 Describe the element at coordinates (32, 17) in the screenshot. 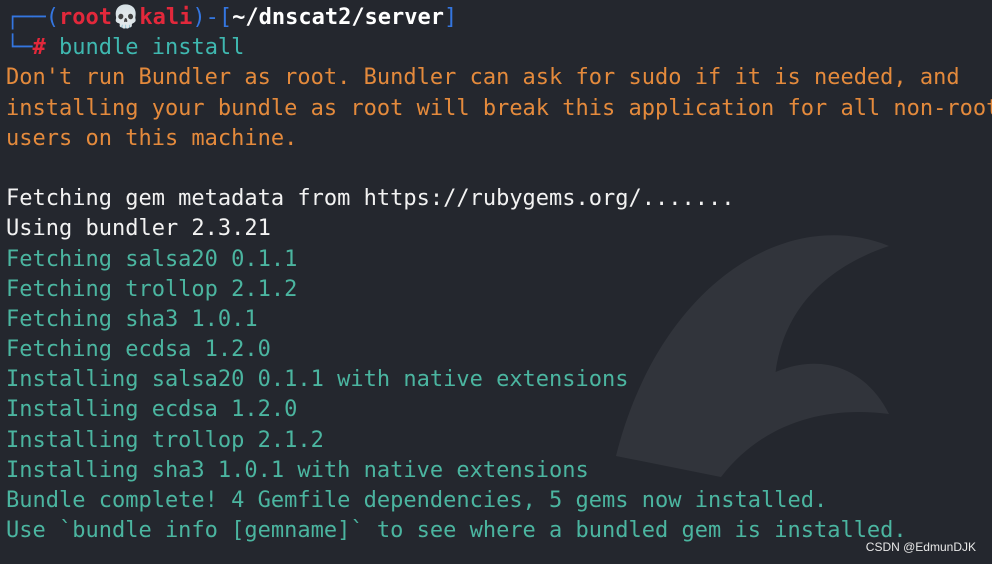

I see `prompt-frame-open: ┌──(` at that location.